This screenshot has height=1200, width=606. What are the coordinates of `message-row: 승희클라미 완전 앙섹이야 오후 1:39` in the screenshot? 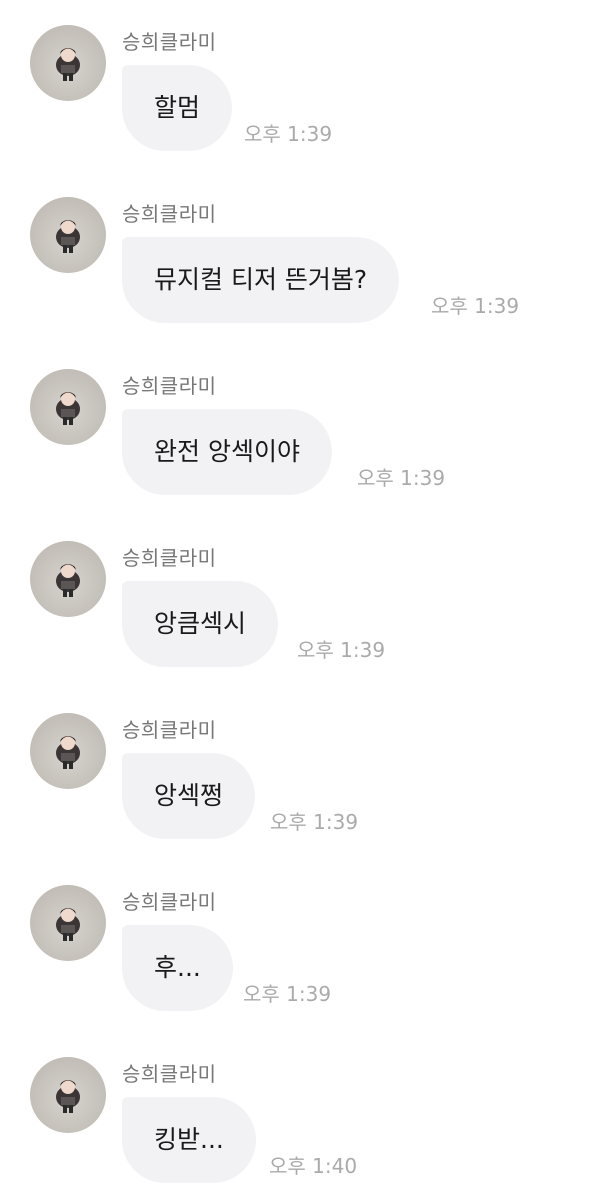 It's located at (303, 424).